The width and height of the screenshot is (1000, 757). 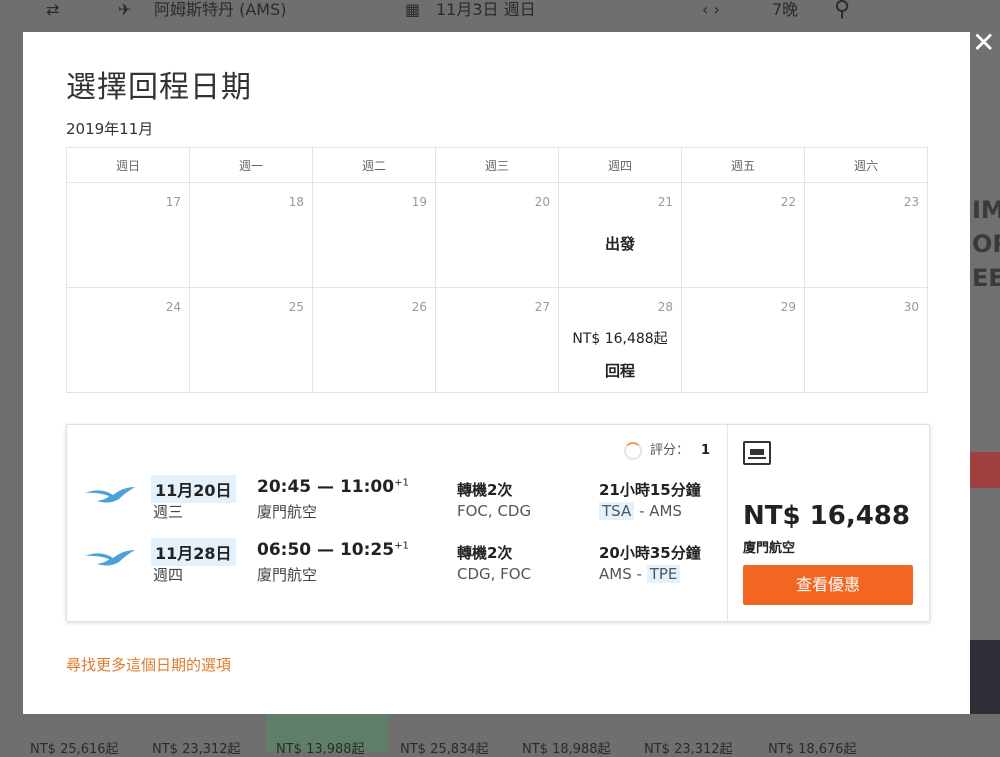 I want to click on calendar-day: 23, so click(x=866, y=235).